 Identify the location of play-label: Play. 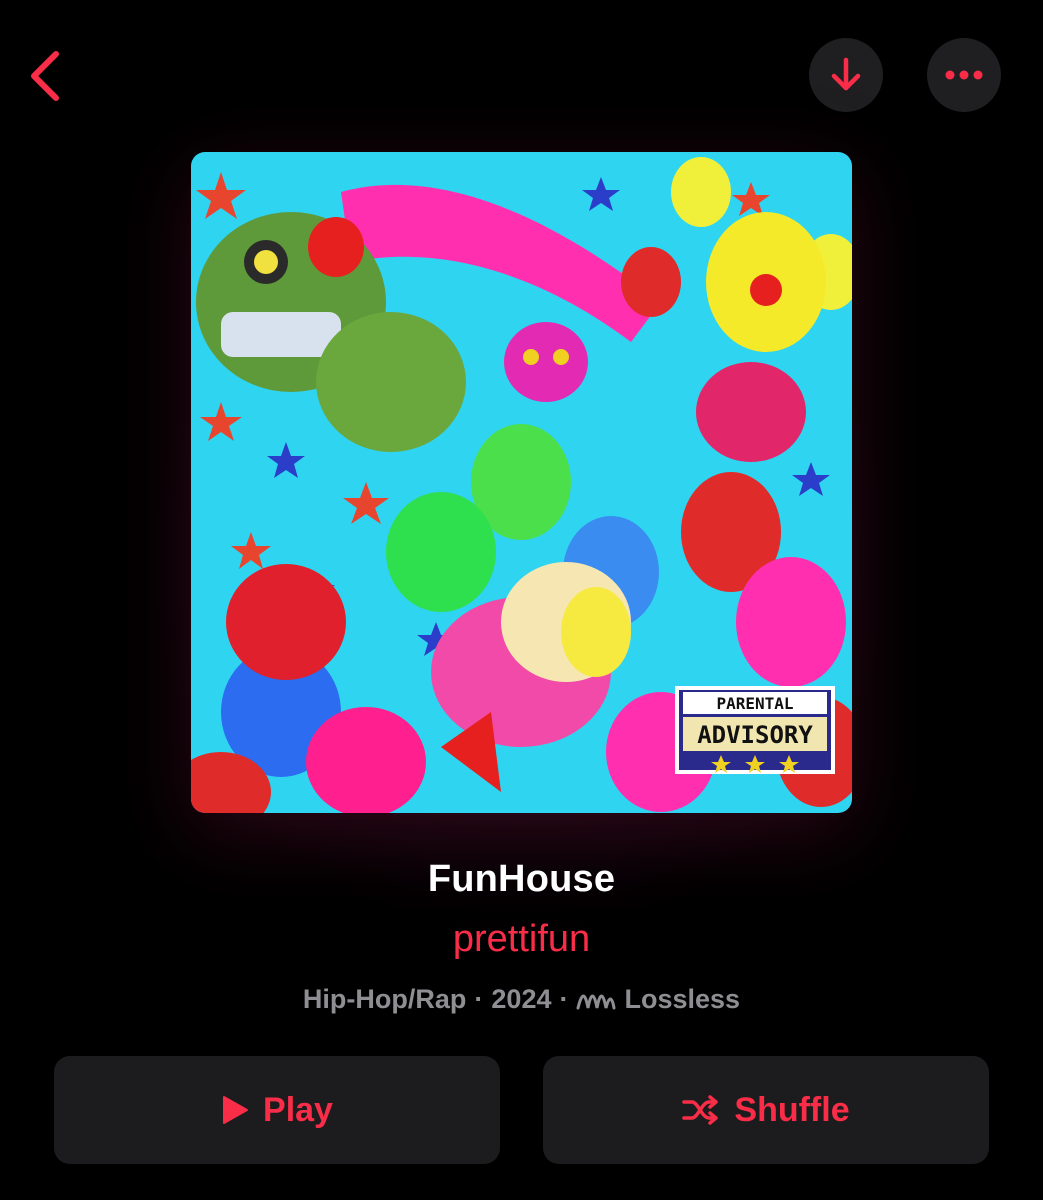
(298, 1109).